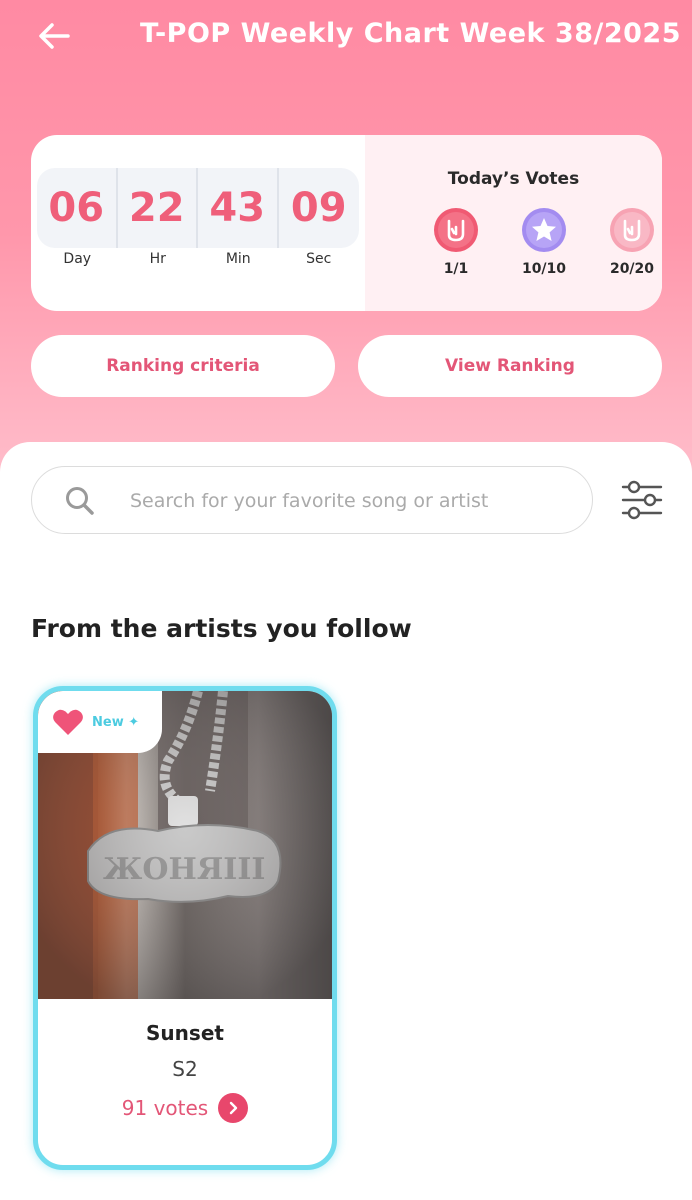  Describe the element at coordinates (185, 845) in the screenshot. I see `song-cover-image: ЖОНЯIII New ✦` at that location.